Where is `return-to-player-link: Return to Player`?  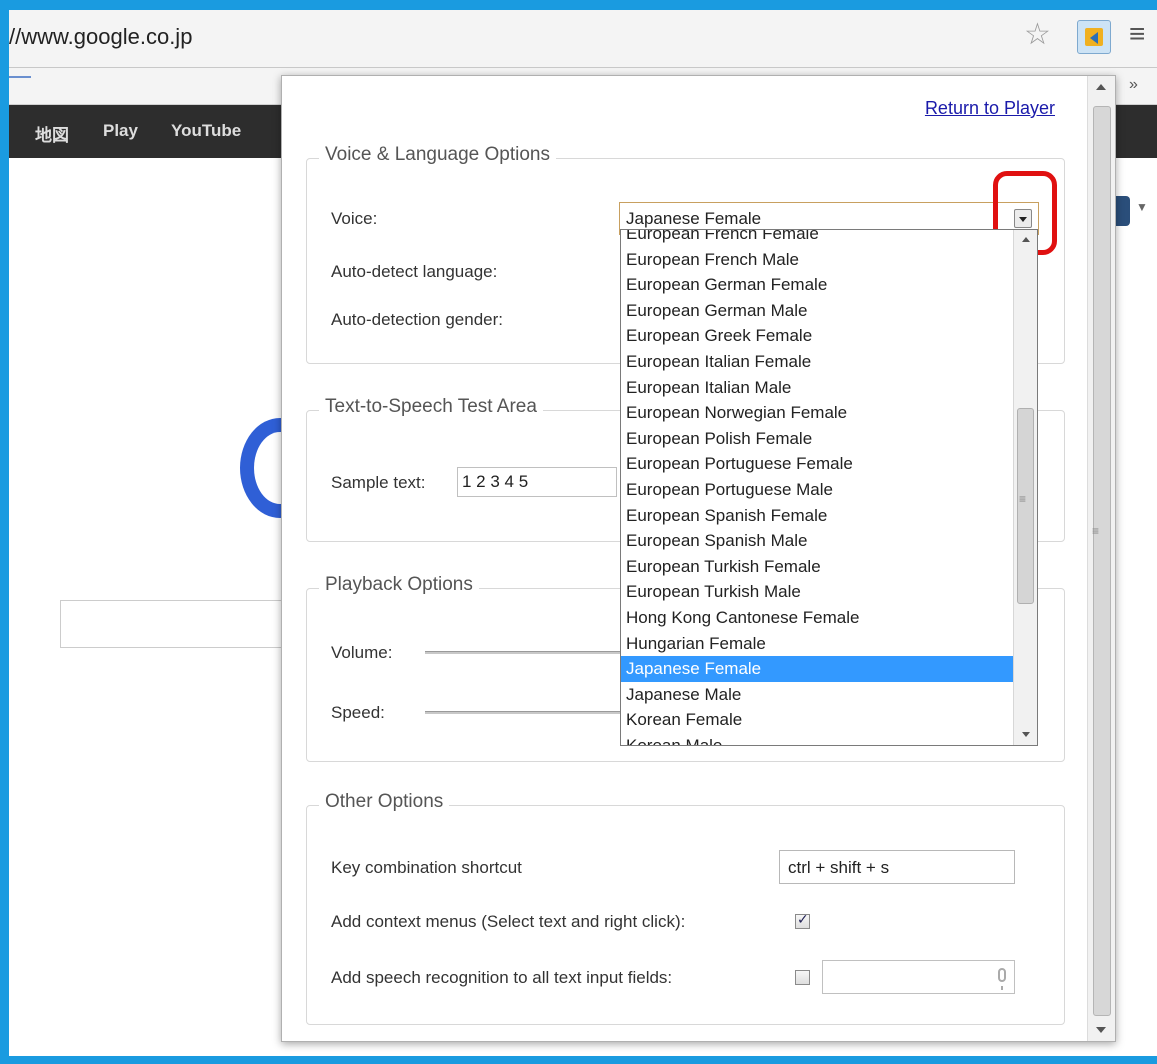 return-to-player-link: Return to Player is located at coordinates (990, 108).